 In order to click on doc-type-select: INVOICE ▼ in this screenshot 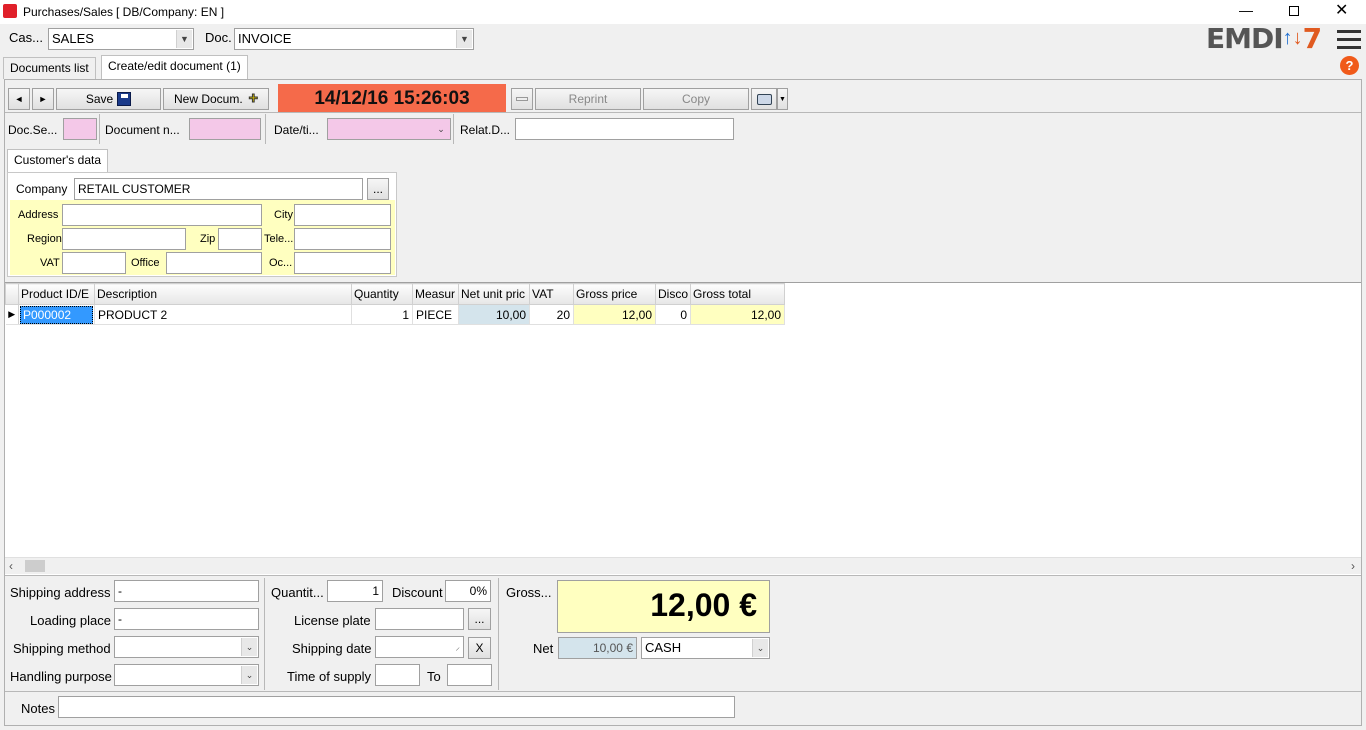, I will do `click(354, 39)`.